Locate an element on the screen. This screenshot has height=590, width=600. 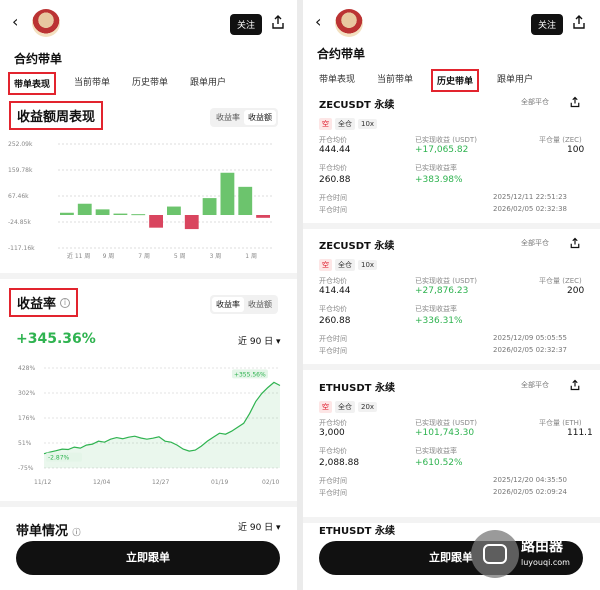
close-price-label: 平仓均价 is located at coordinates (333, 309).